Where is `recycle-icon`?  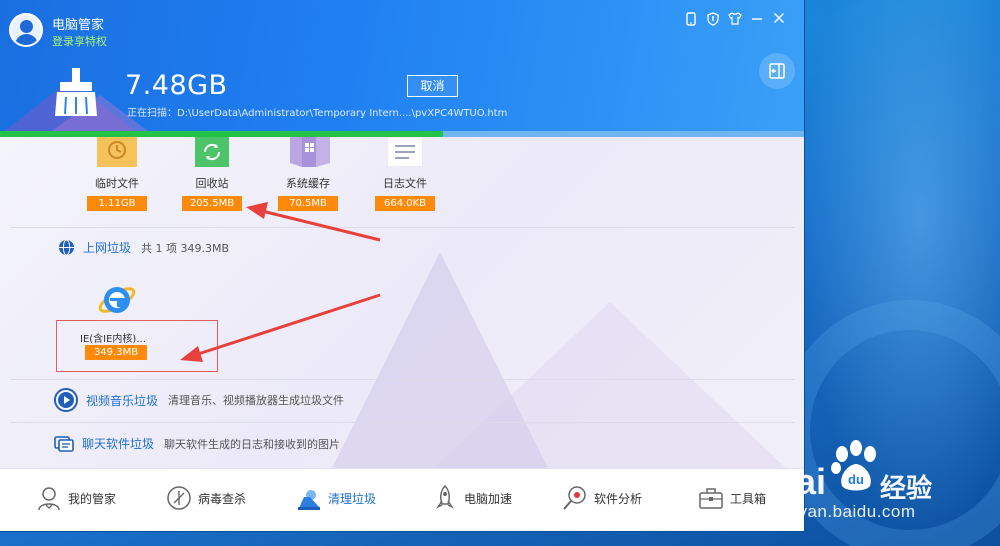 recycle-icon is located at coordinates (212, 152).